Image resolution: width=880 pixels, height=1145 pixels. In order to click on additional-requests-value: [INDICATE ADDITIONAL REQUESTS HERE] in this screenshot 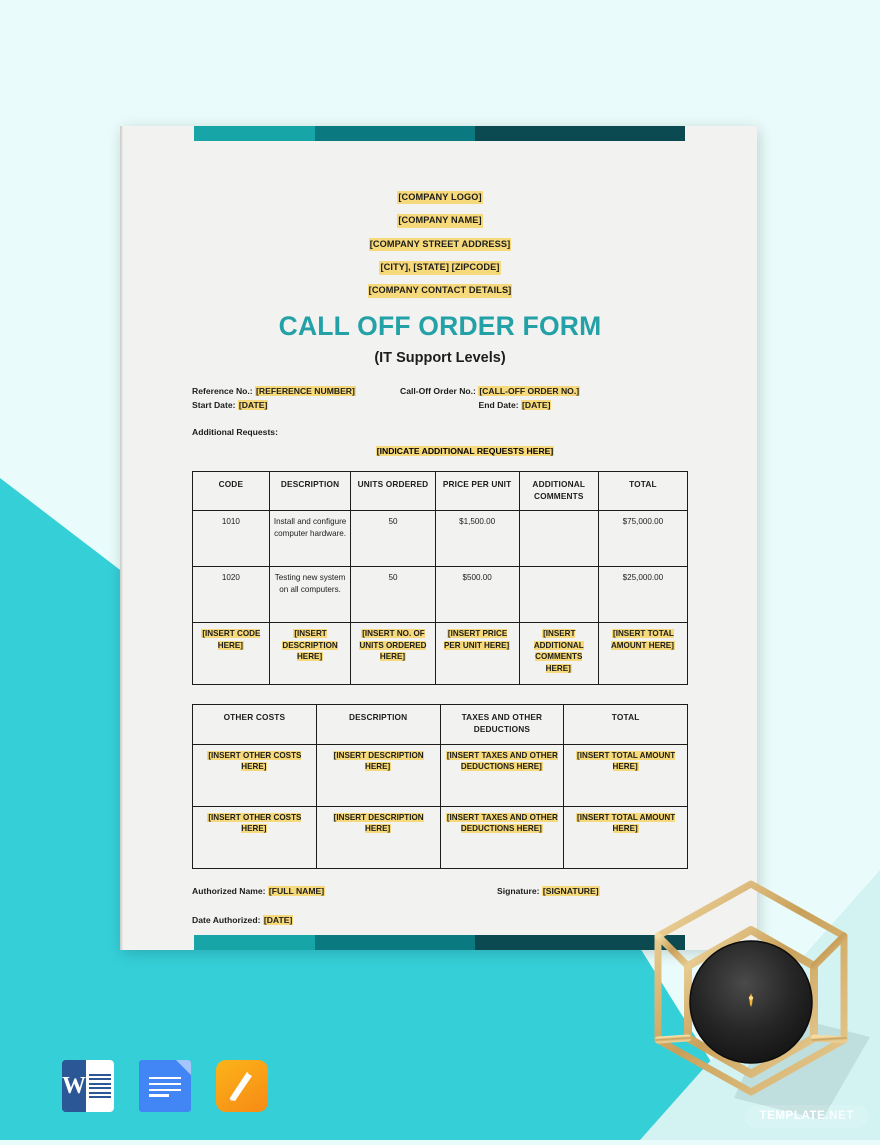, I will do `click(465, 450)`.